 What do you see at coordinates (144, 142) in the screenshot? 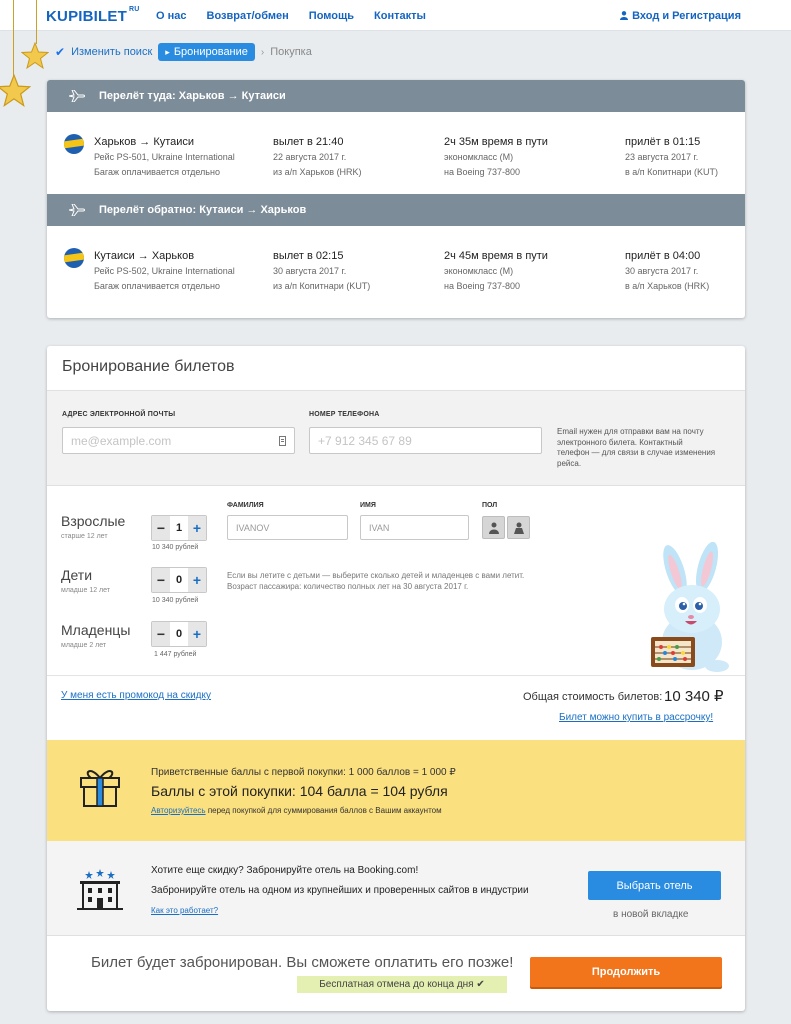
I see `flight-route: Харьков → Кутаиси` at bounding box center [144, 142].